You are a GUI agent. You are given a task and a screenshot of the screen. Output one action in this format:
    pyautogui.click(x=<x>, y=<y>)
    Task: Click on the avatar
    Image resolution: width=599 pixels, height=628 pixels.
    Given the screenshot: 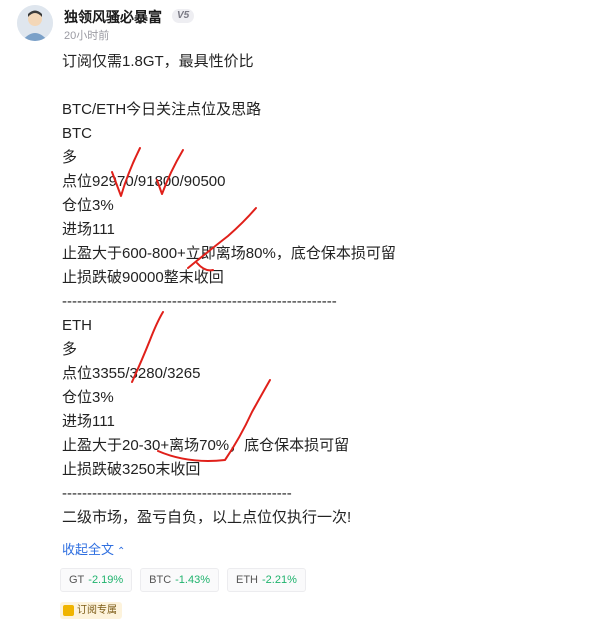 What is the action you would take?
    pyautogui.click(x=35, y=23)
    